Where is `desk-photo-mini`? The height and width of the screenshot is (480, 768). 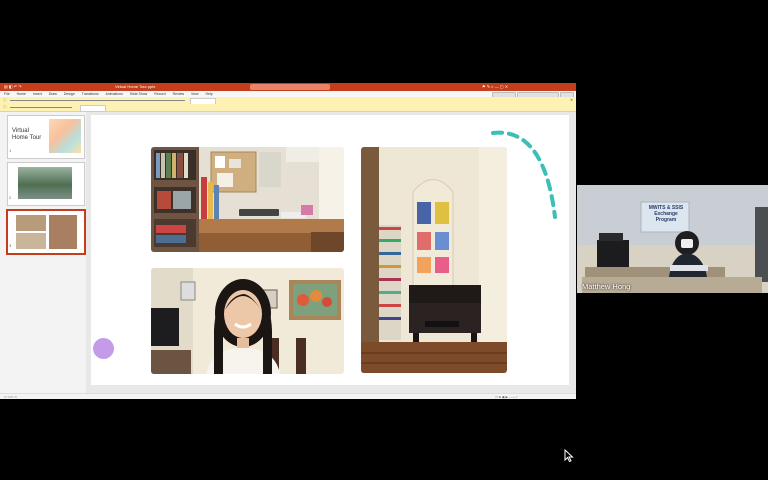
desk-photo-mini is located at coordinates (31, 223).